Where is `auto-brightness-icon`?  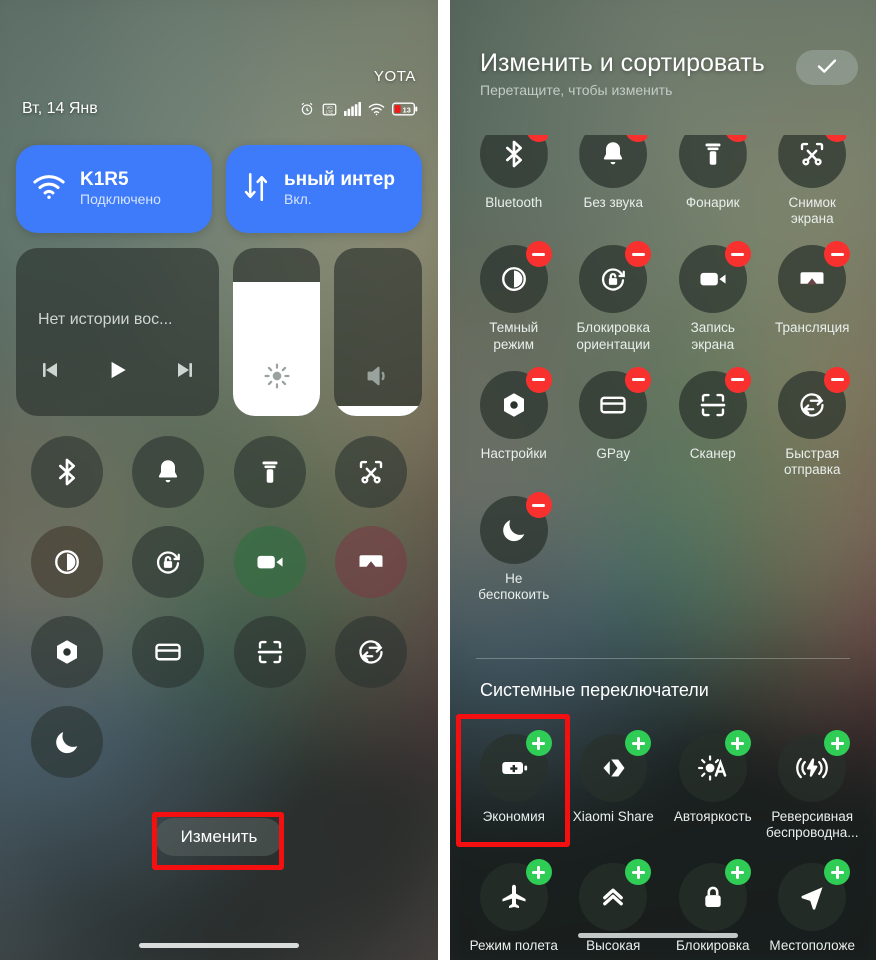 auto-brightness-icon is located at coordinates (714, 766).